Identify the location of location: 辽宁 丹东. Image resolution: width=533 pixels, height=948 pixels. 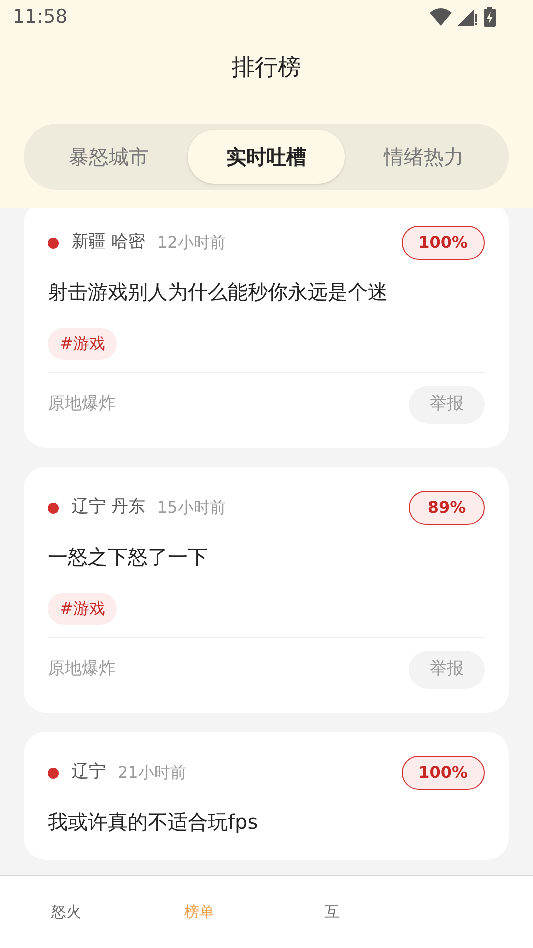
(109, 508).